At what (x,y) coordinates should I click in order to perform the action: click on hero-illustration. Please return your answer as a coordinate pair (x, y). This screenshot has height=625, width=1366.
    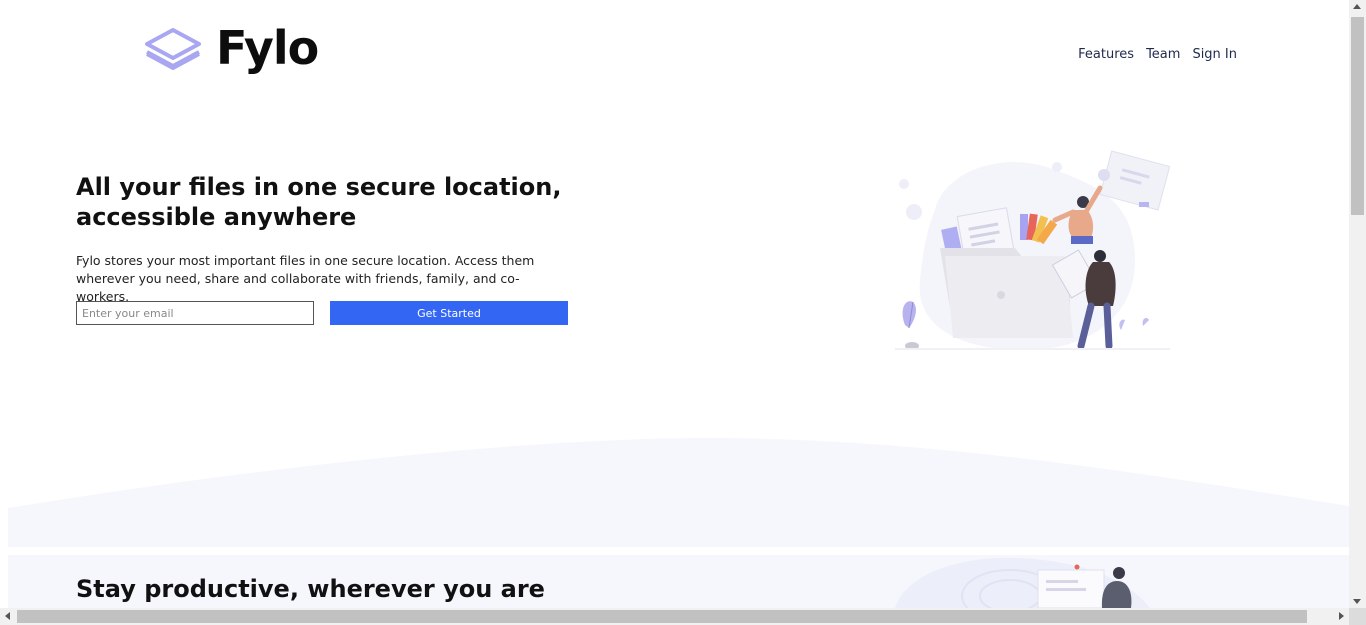
    Looking at the image, I should click on (1032, 250).